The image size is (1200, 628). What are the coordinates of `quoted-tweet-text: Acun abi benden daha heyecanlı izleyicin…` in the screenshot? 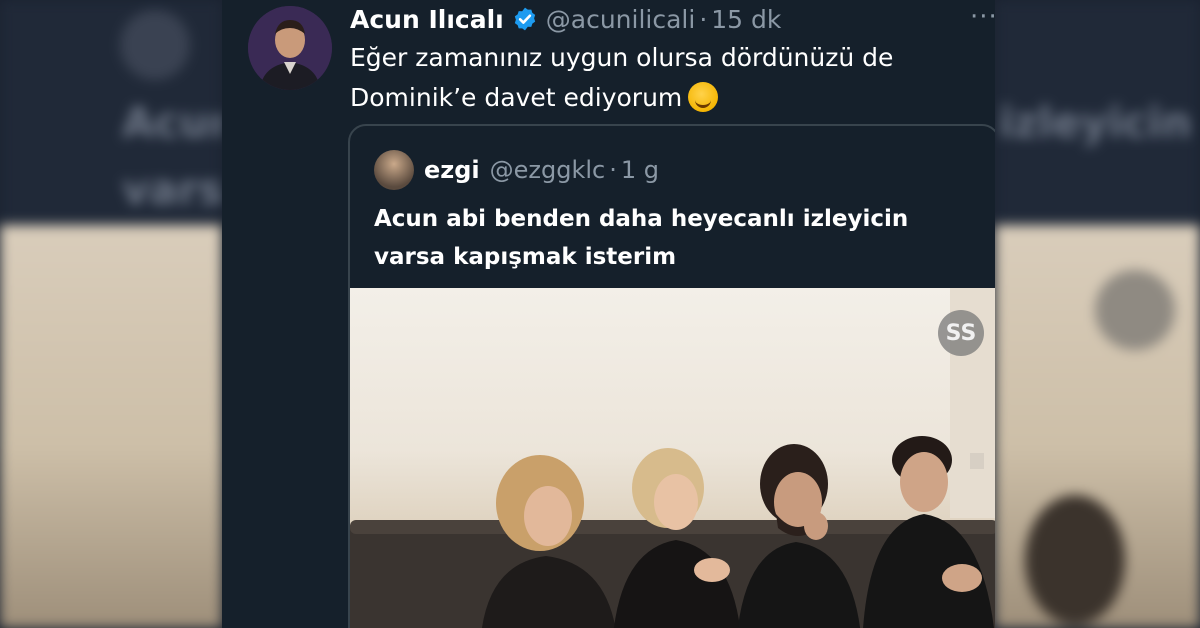 It's located at (679, 238).